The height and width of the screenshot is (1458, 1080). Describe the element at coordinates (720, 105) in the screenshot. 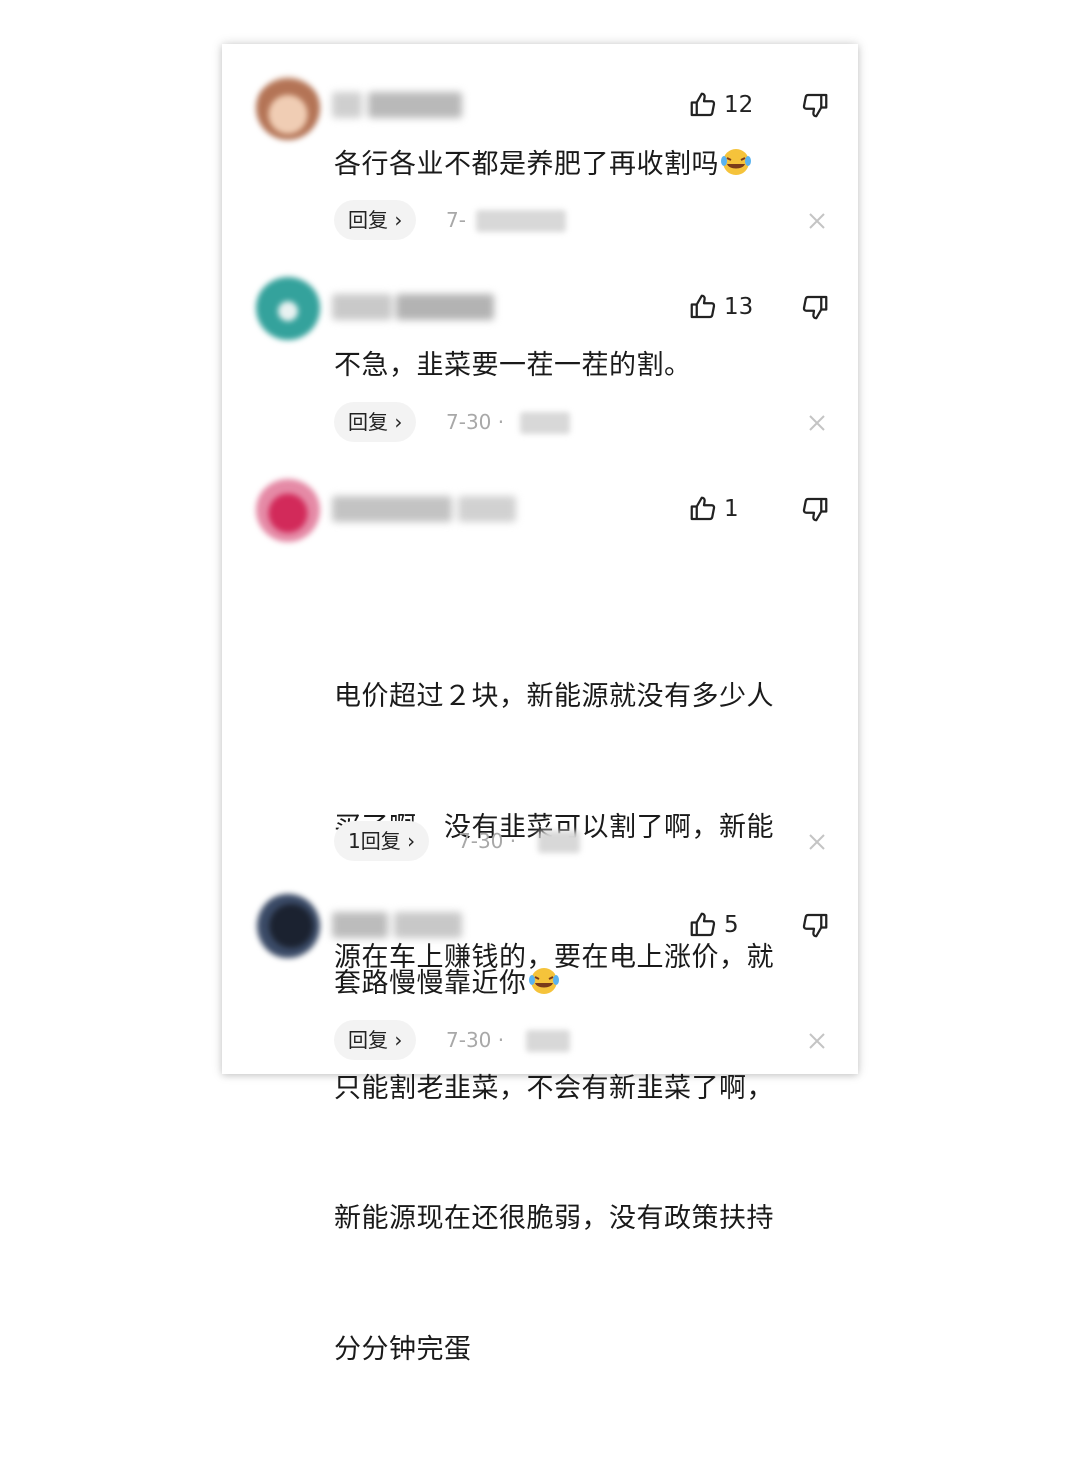

I see `like-button: 12` at that location.